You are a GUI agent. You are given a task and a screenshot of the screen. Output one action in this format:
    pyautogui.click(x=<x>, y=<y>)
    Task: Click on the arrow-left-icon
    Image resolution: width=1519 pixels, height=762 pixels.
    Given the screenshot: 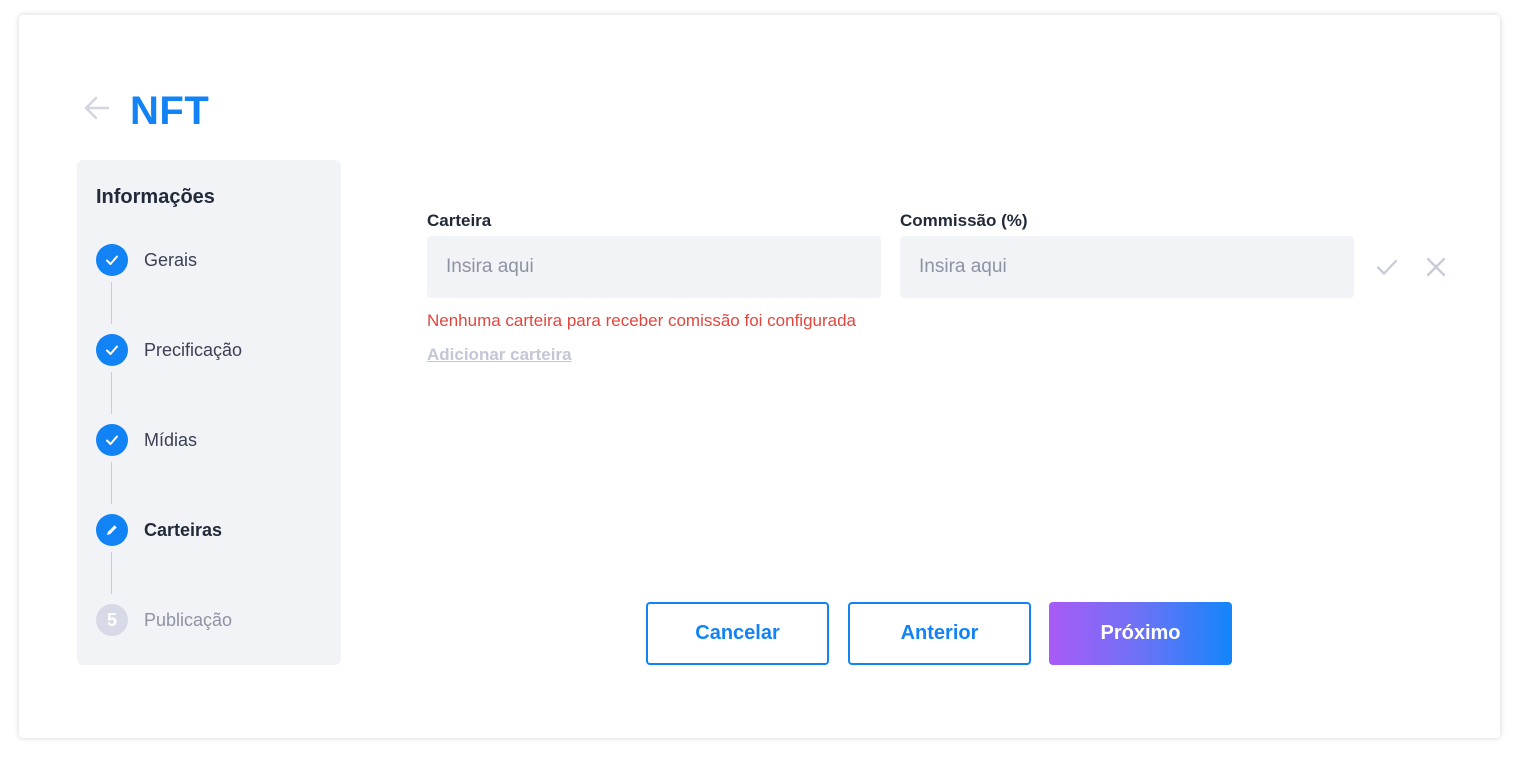 What is the action you would take?
    pyautogui.click(x=97, y=108)
    